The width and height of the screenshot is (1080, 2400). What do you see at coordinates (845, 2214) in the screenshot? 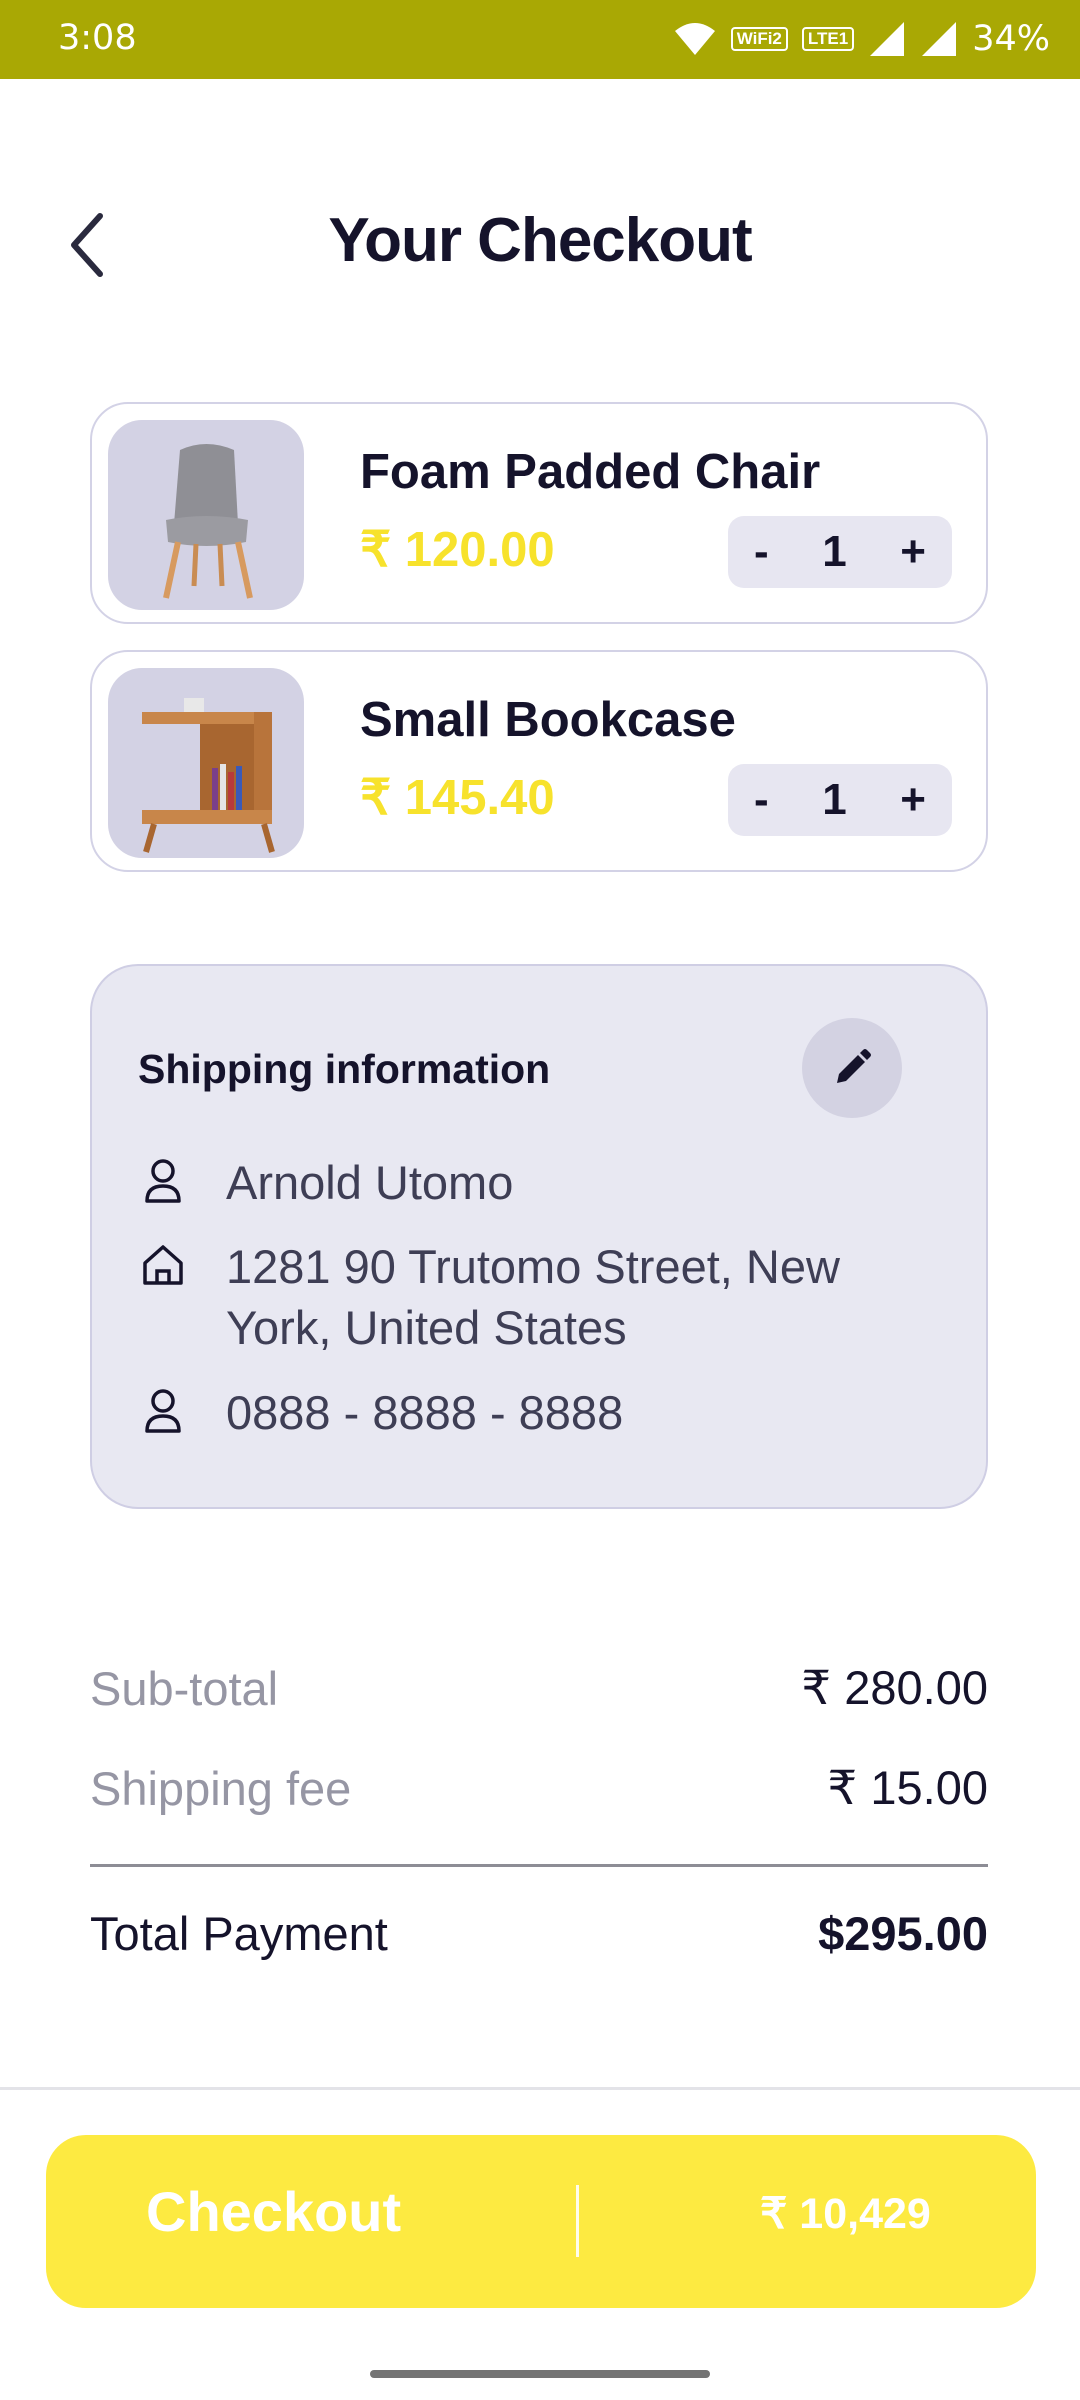
I see `checkout-amount: ₹ 10,429` at bounding box center [845, 2214].